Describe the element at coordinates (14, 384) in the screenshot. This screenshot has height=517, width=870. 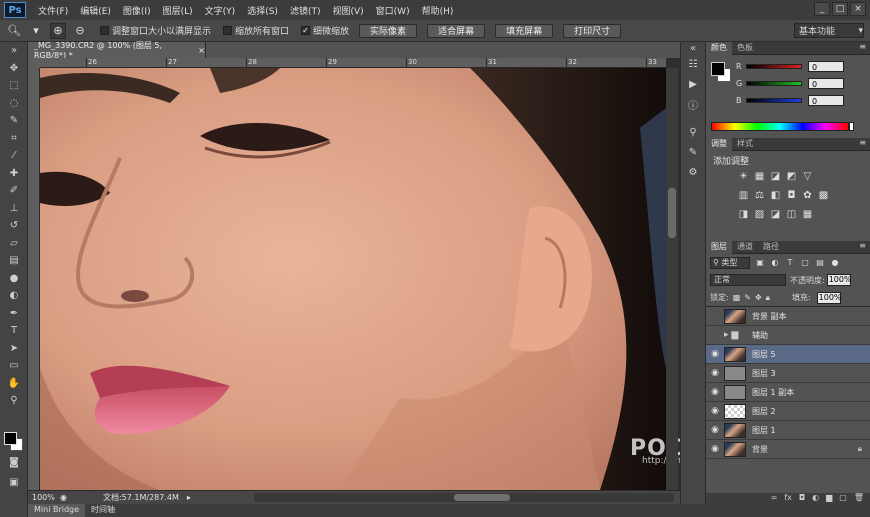
I see `hand-tool-icon: ✋` at that location.